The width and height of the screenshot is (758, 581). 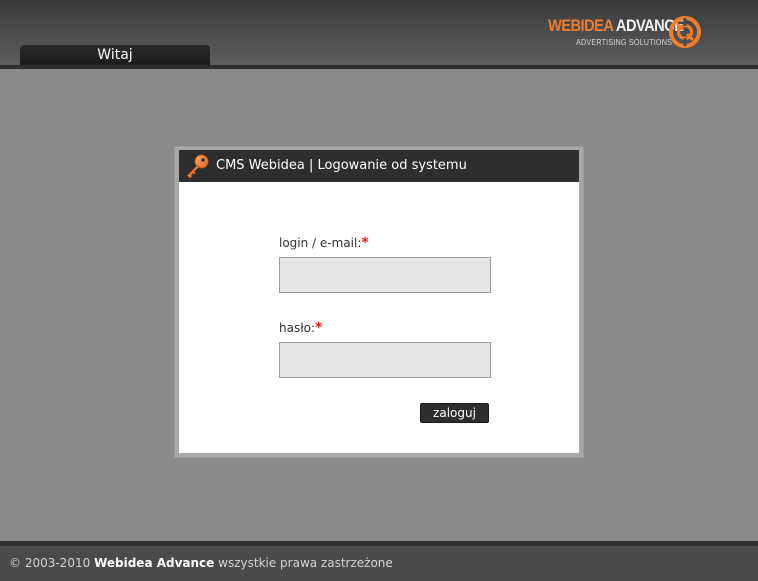 I want to click on login-dialog-title: CMS Webidea | Logowanie od systemu, so click(x=341, y=165).